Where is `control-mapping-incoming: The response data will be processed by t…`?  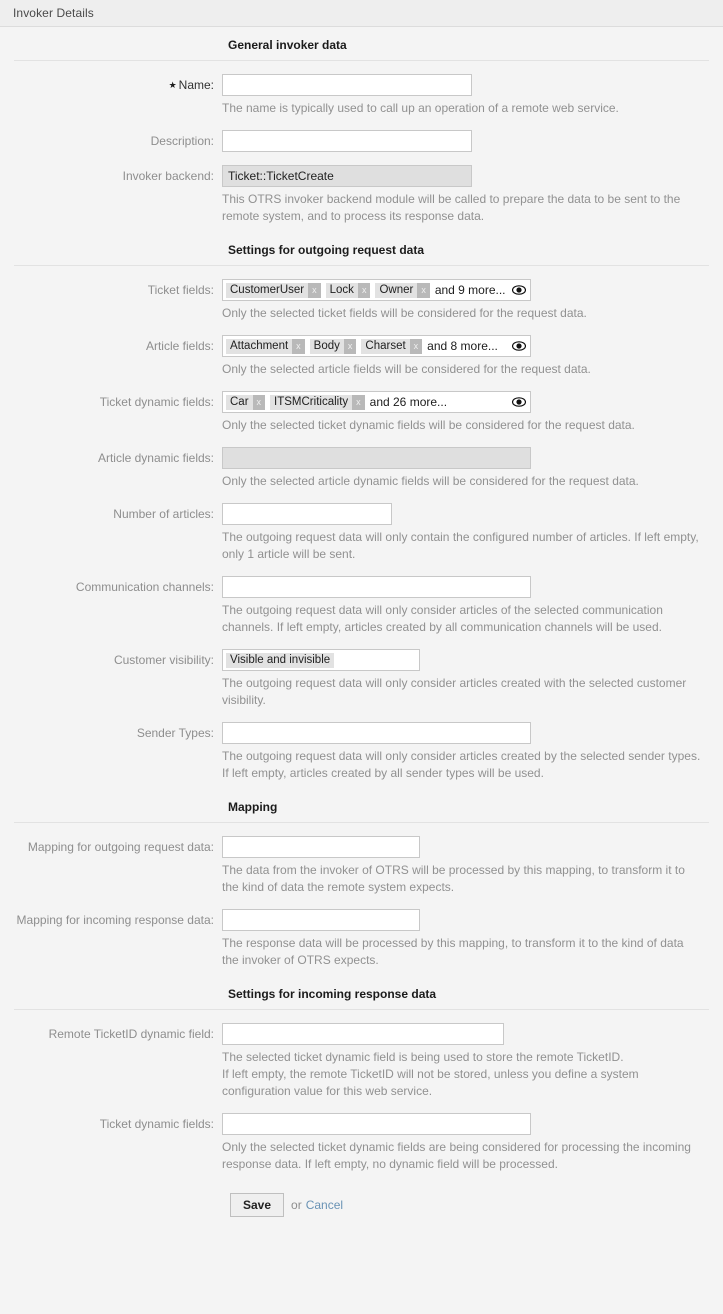 control-mapping-incoming: The response data will be processed by t… is located at coordinates (472, 939).